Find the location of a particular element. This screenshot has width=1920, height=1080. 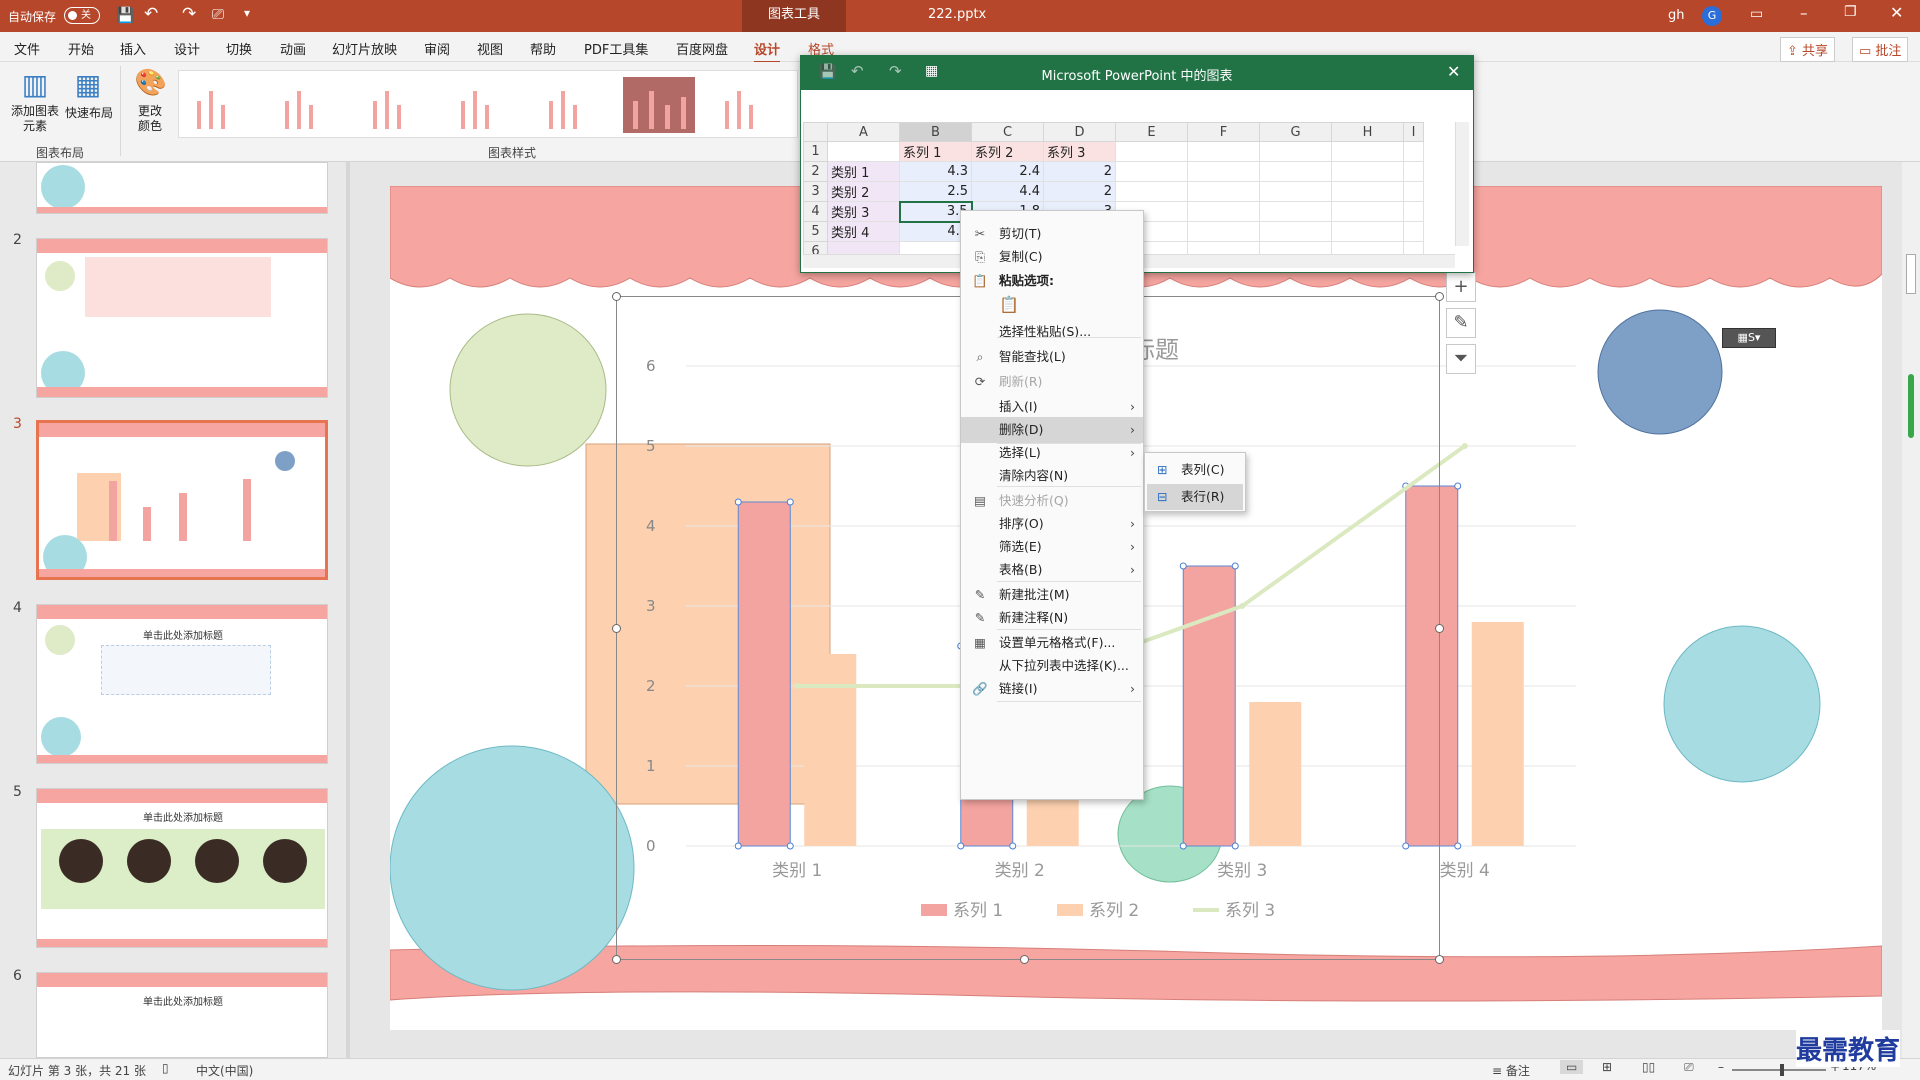

ribbon-display-icon: ▭ is located at coordinates (1756, 14).